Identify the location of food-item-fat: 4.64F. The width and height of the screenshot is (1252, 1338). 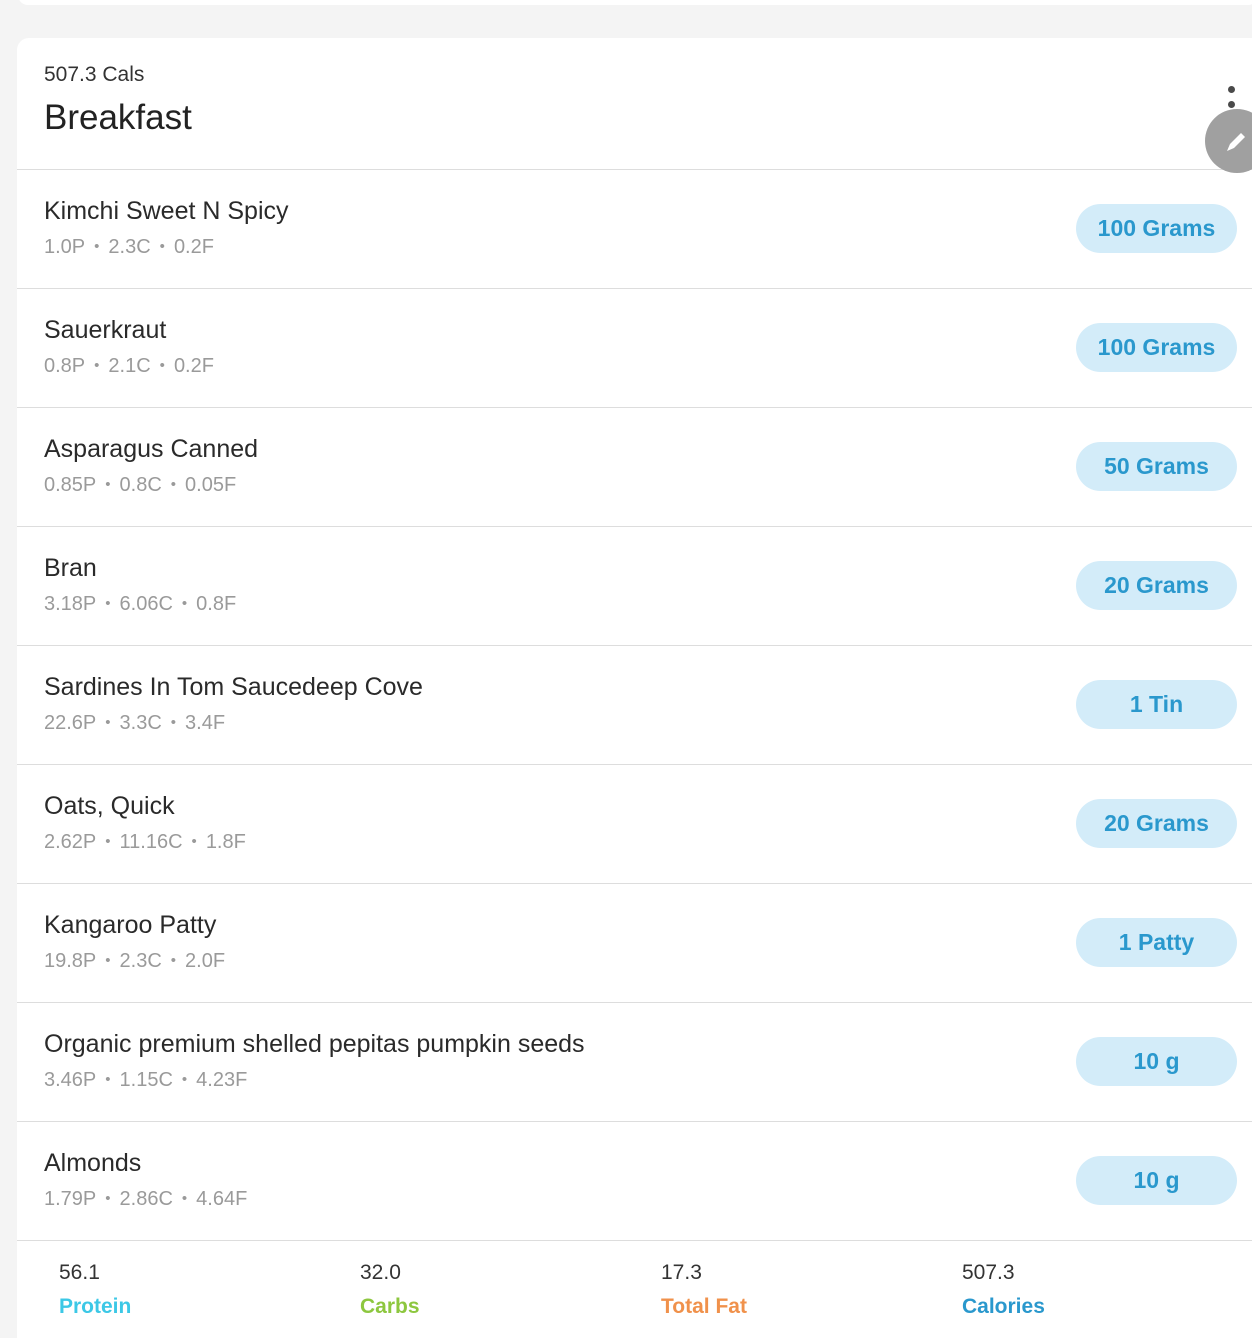
(222, 1199).